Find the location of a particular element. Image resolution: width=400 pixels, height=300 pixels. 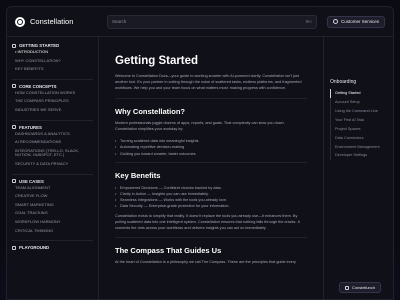

toc-item-data-connectors: Data Connectors is located at coordinates (361, 138).